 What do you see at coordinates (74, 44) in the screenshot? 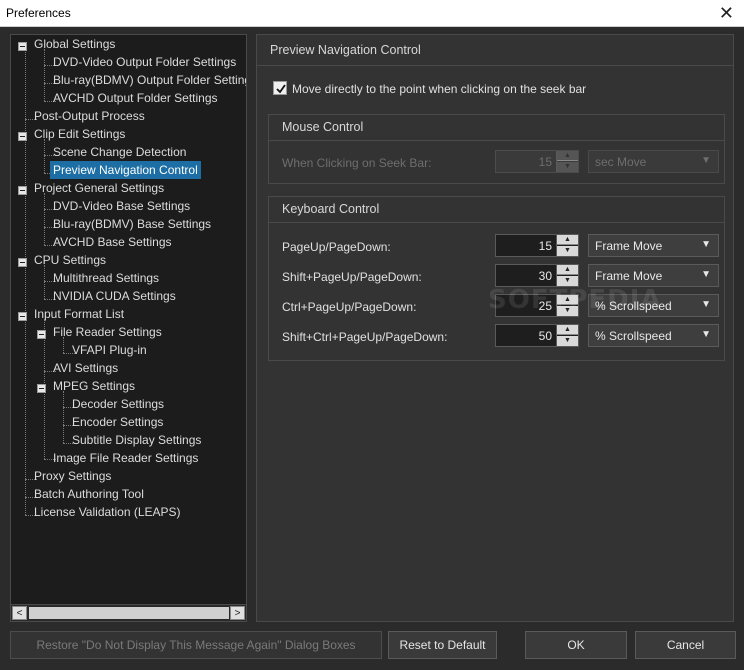
I see `tree-item-global-settings: Global Settings` at bounding box center [74, 44].